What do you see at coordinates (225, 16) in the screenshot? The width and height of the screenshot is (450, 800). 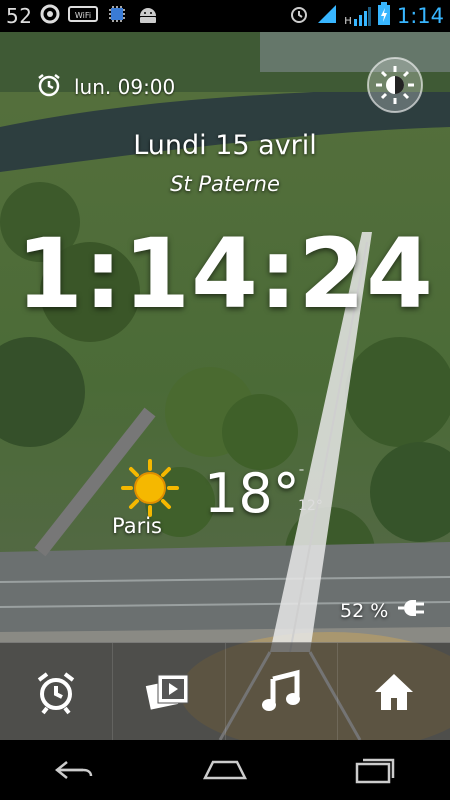 I see `status-bar: 52 WiFi H 1:14` at bounding box center [225, 16].